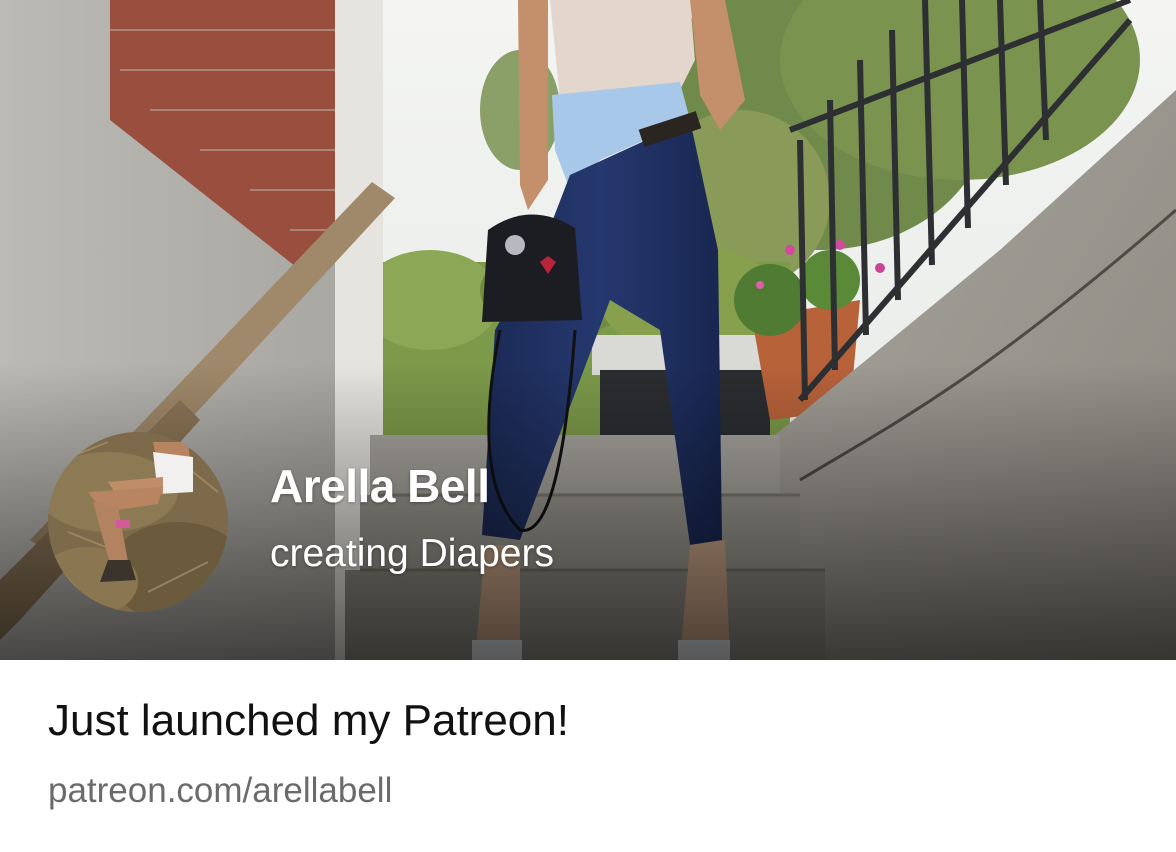 The height and width of the screenshot is (852, 1176). Describe the element at coordinates (380, 486) in the screenshot. I see `creator-name: Arella Bell` at that location.